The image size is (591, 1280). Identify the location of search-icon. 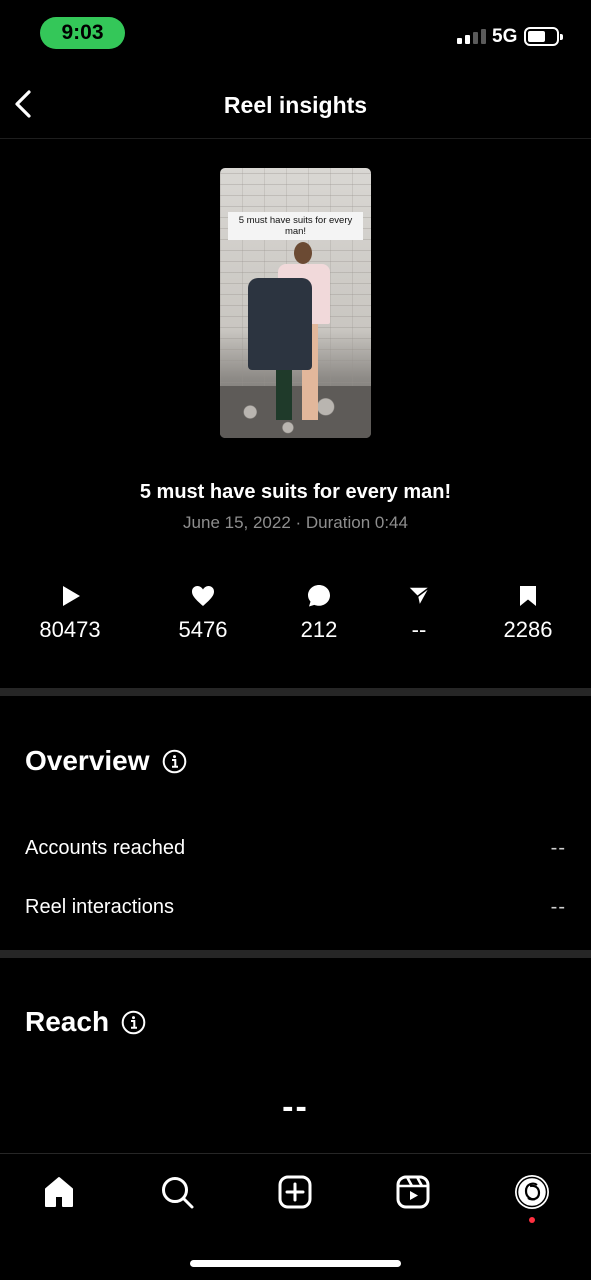
(178, 1193).